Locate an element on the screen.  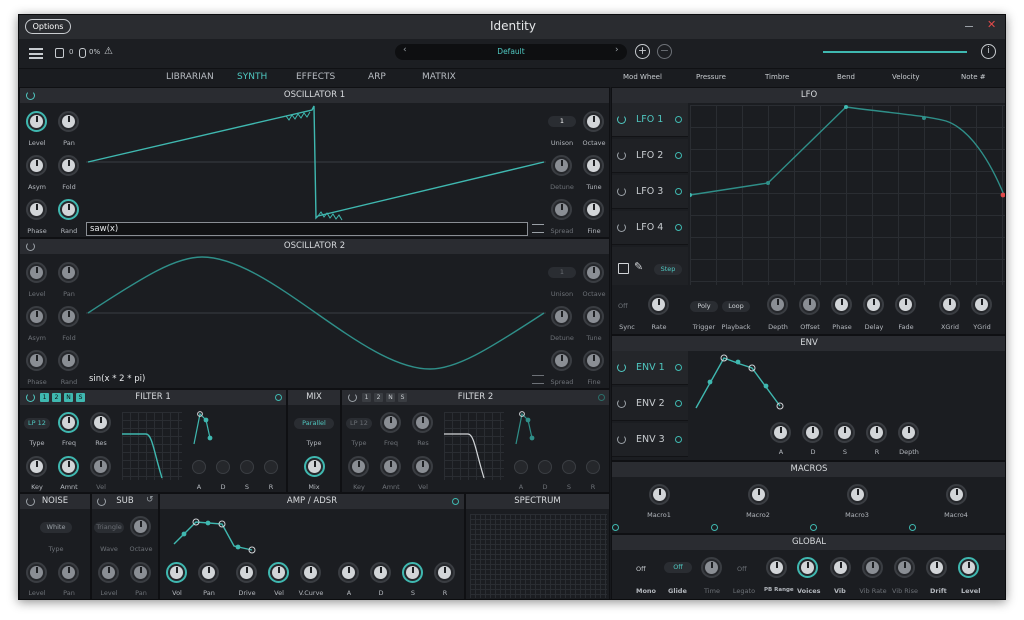
noise-level-knob is located at coordinates (36, 572).